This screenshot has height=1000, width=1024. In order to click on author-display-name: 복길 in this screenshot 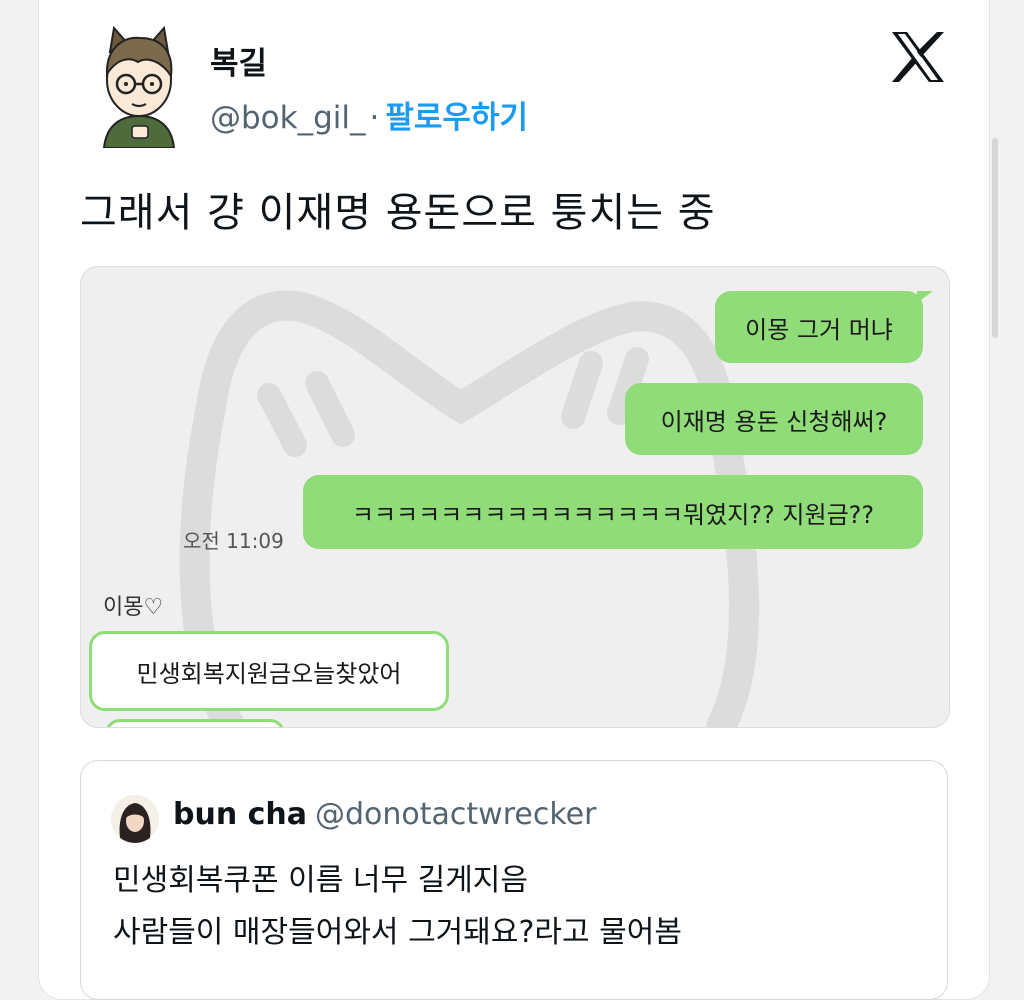, I will do `click(238, 60)`.